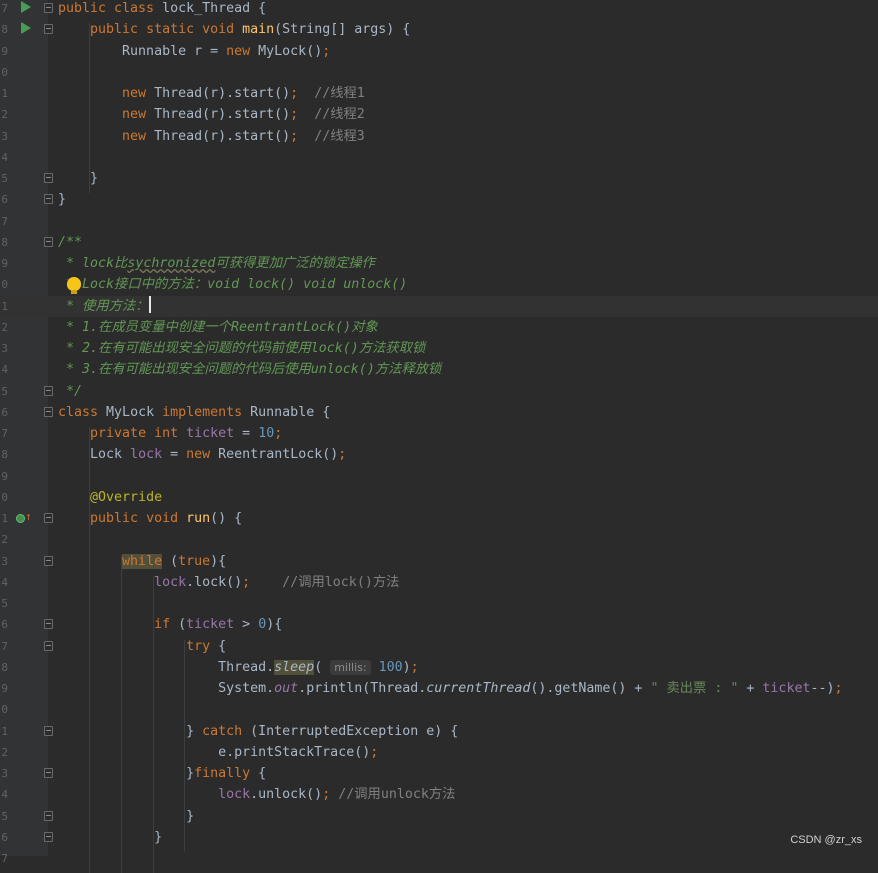 The width and height of the screenshot is (878, 873). Describe the element at coordinates (234, 794) in the screenshot. I see `code-token: lock` at that location.